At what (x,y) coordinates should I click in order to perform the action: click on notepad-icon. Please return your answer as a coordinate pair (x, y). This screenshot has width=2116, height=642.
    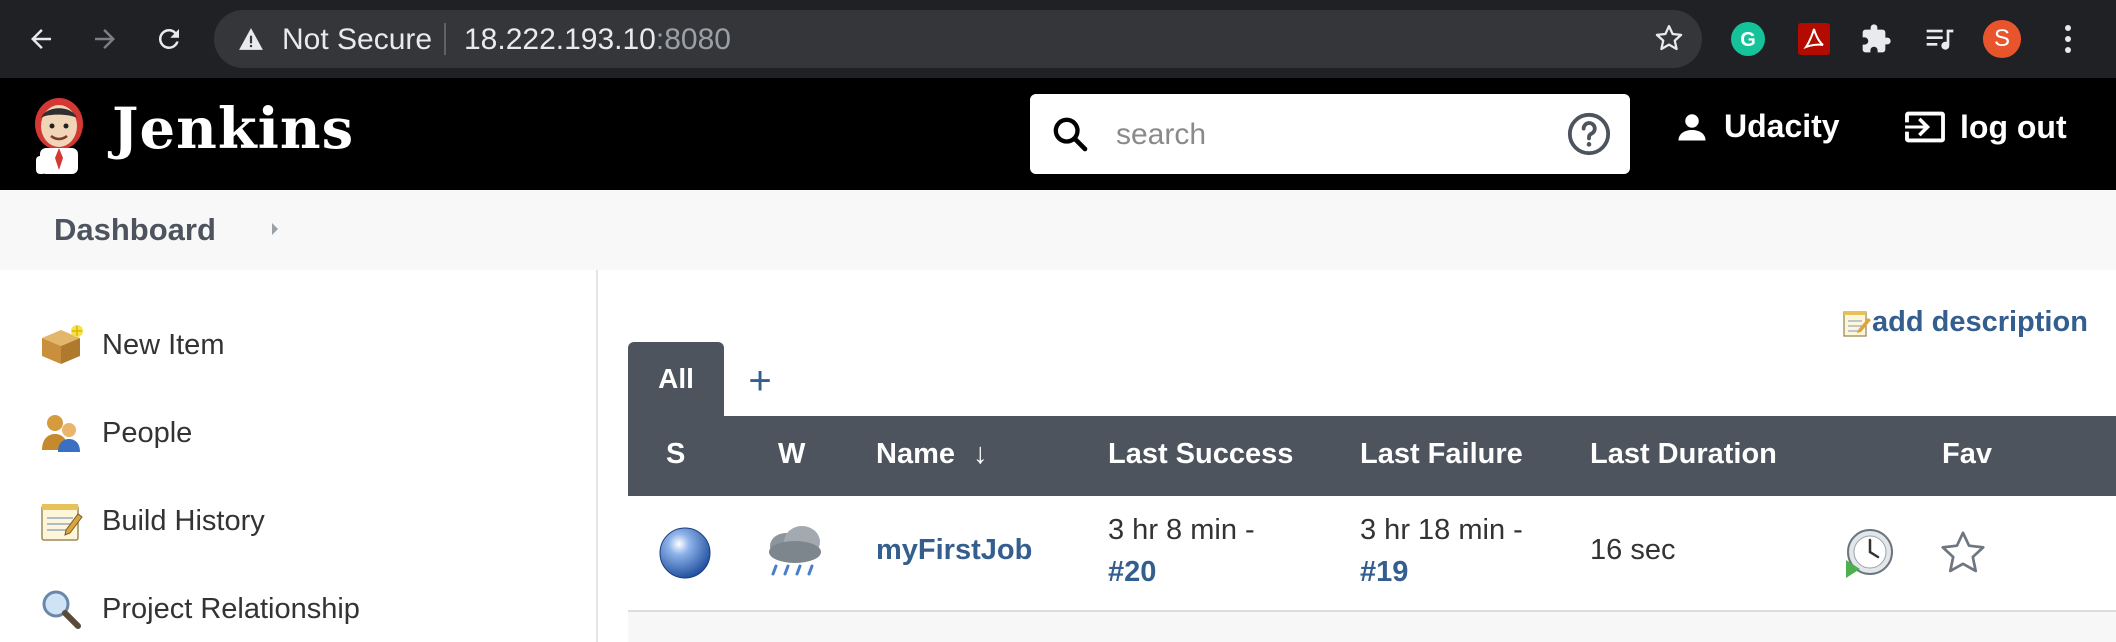
    Looking at the image, I should click on (62, 522).